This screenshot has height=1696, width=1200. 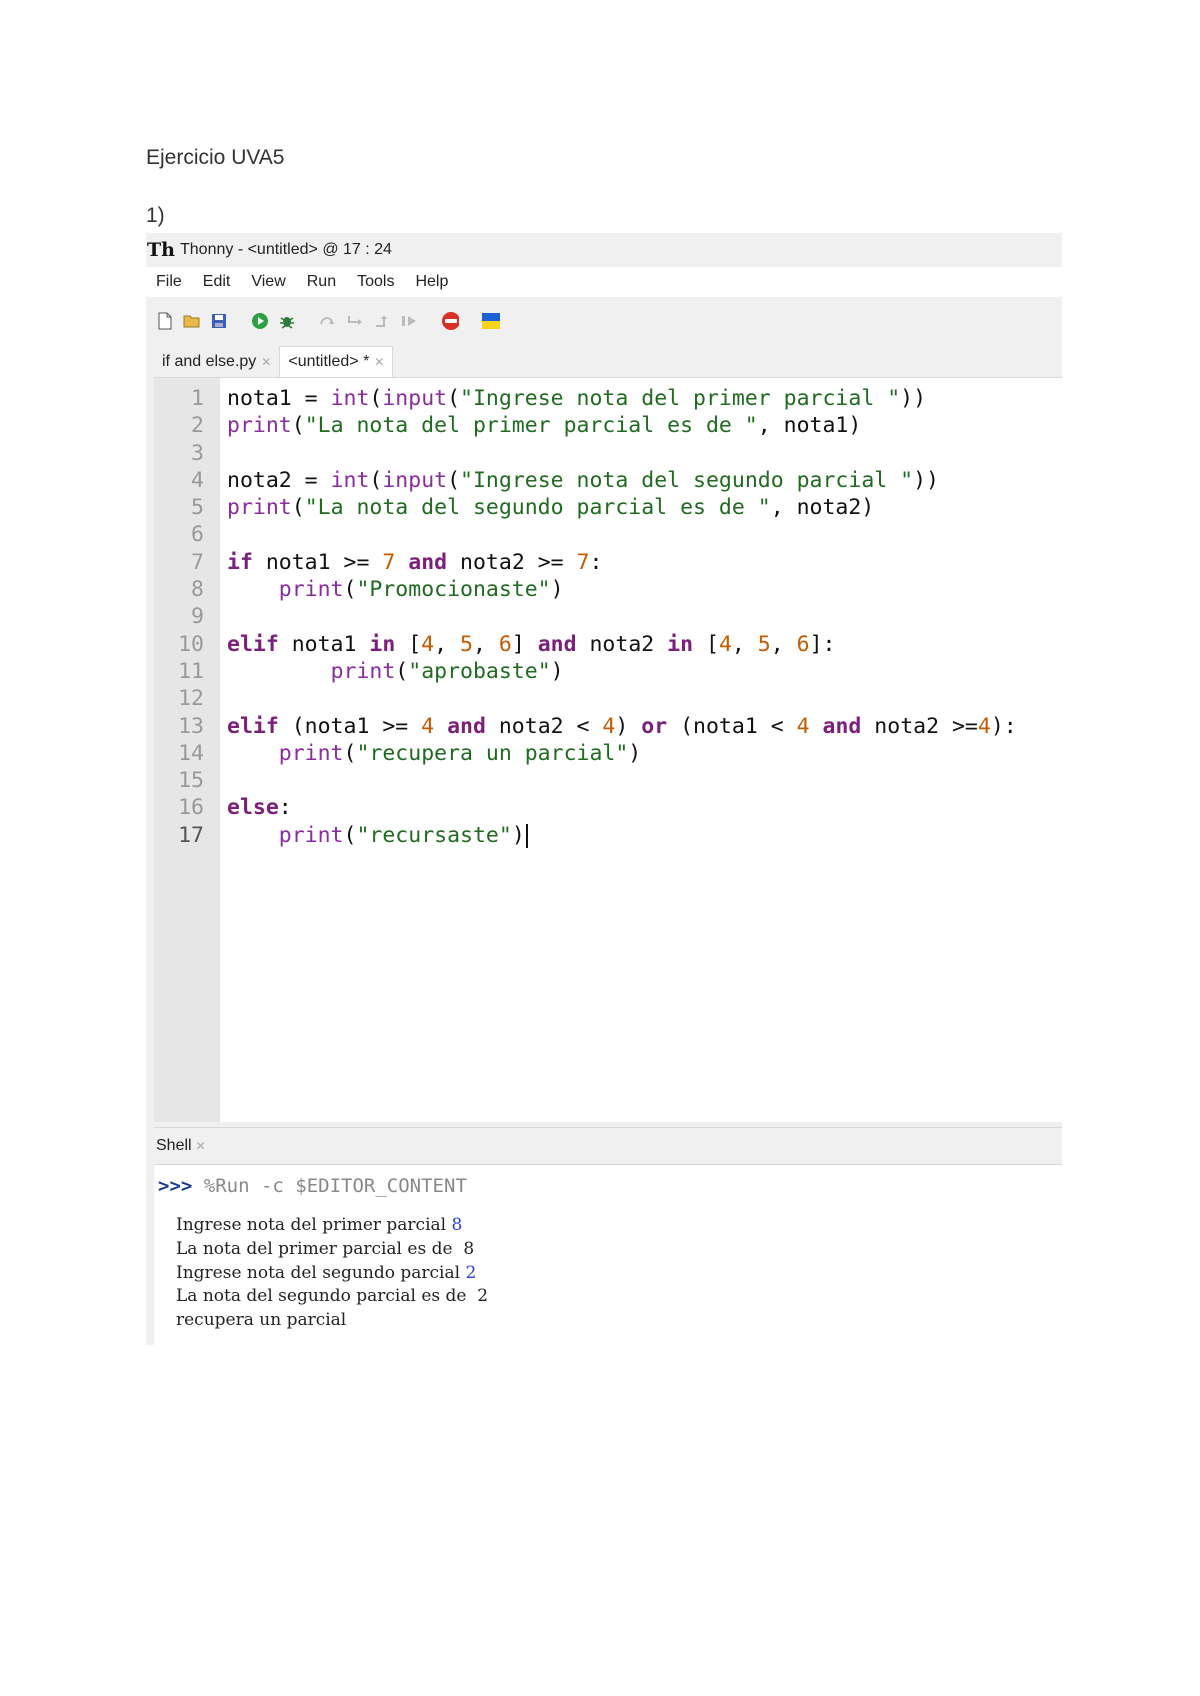 I want to click on line-number: 16, so click(x=191, y=808).